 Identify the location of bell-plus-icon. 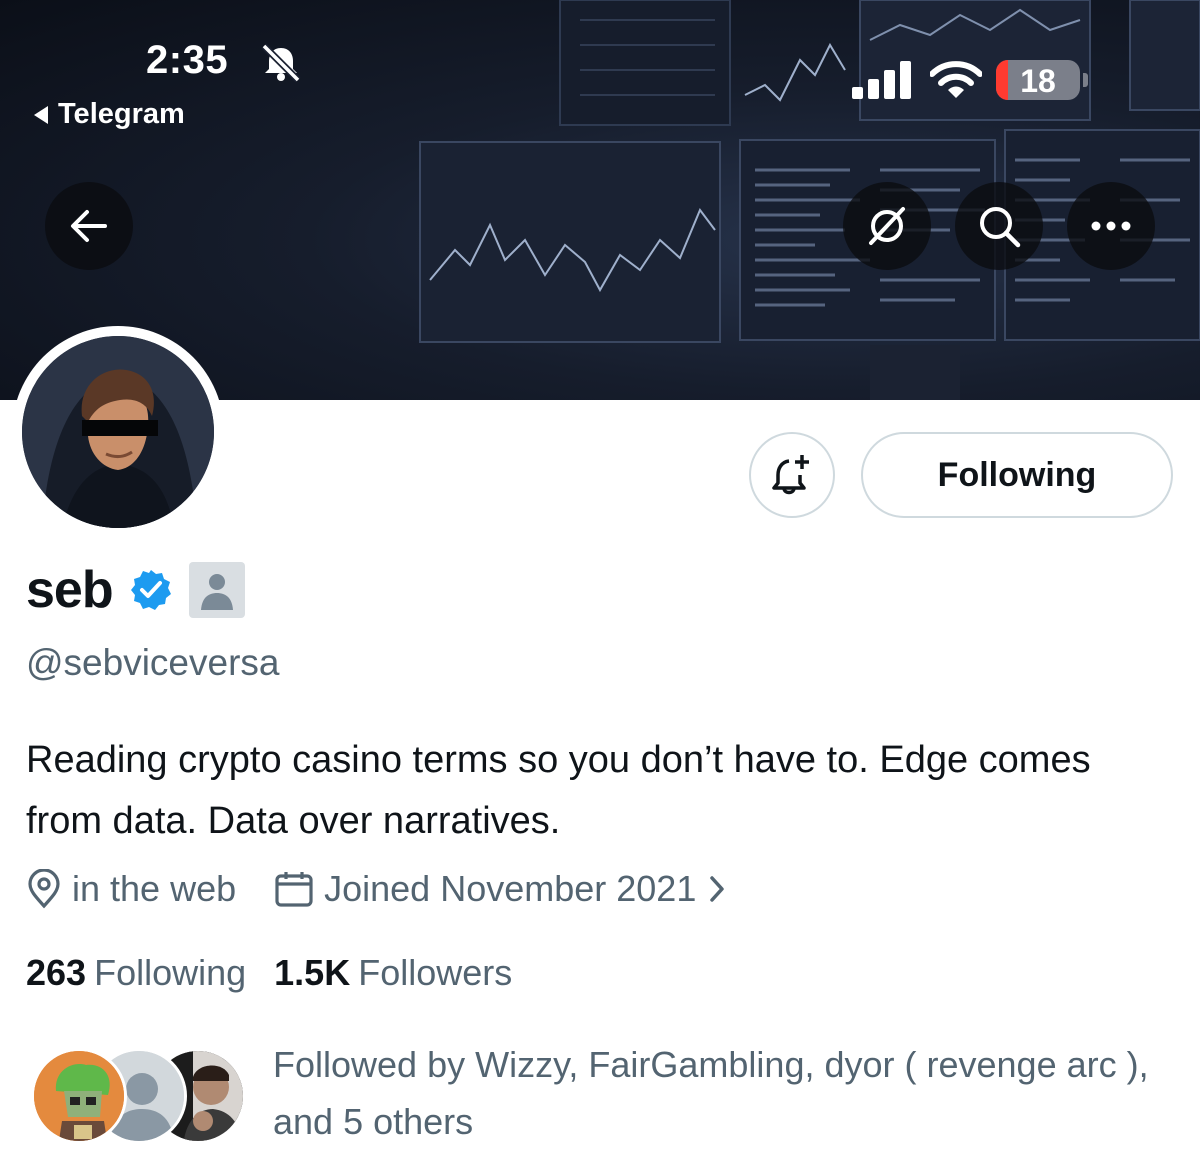
(790, 475).